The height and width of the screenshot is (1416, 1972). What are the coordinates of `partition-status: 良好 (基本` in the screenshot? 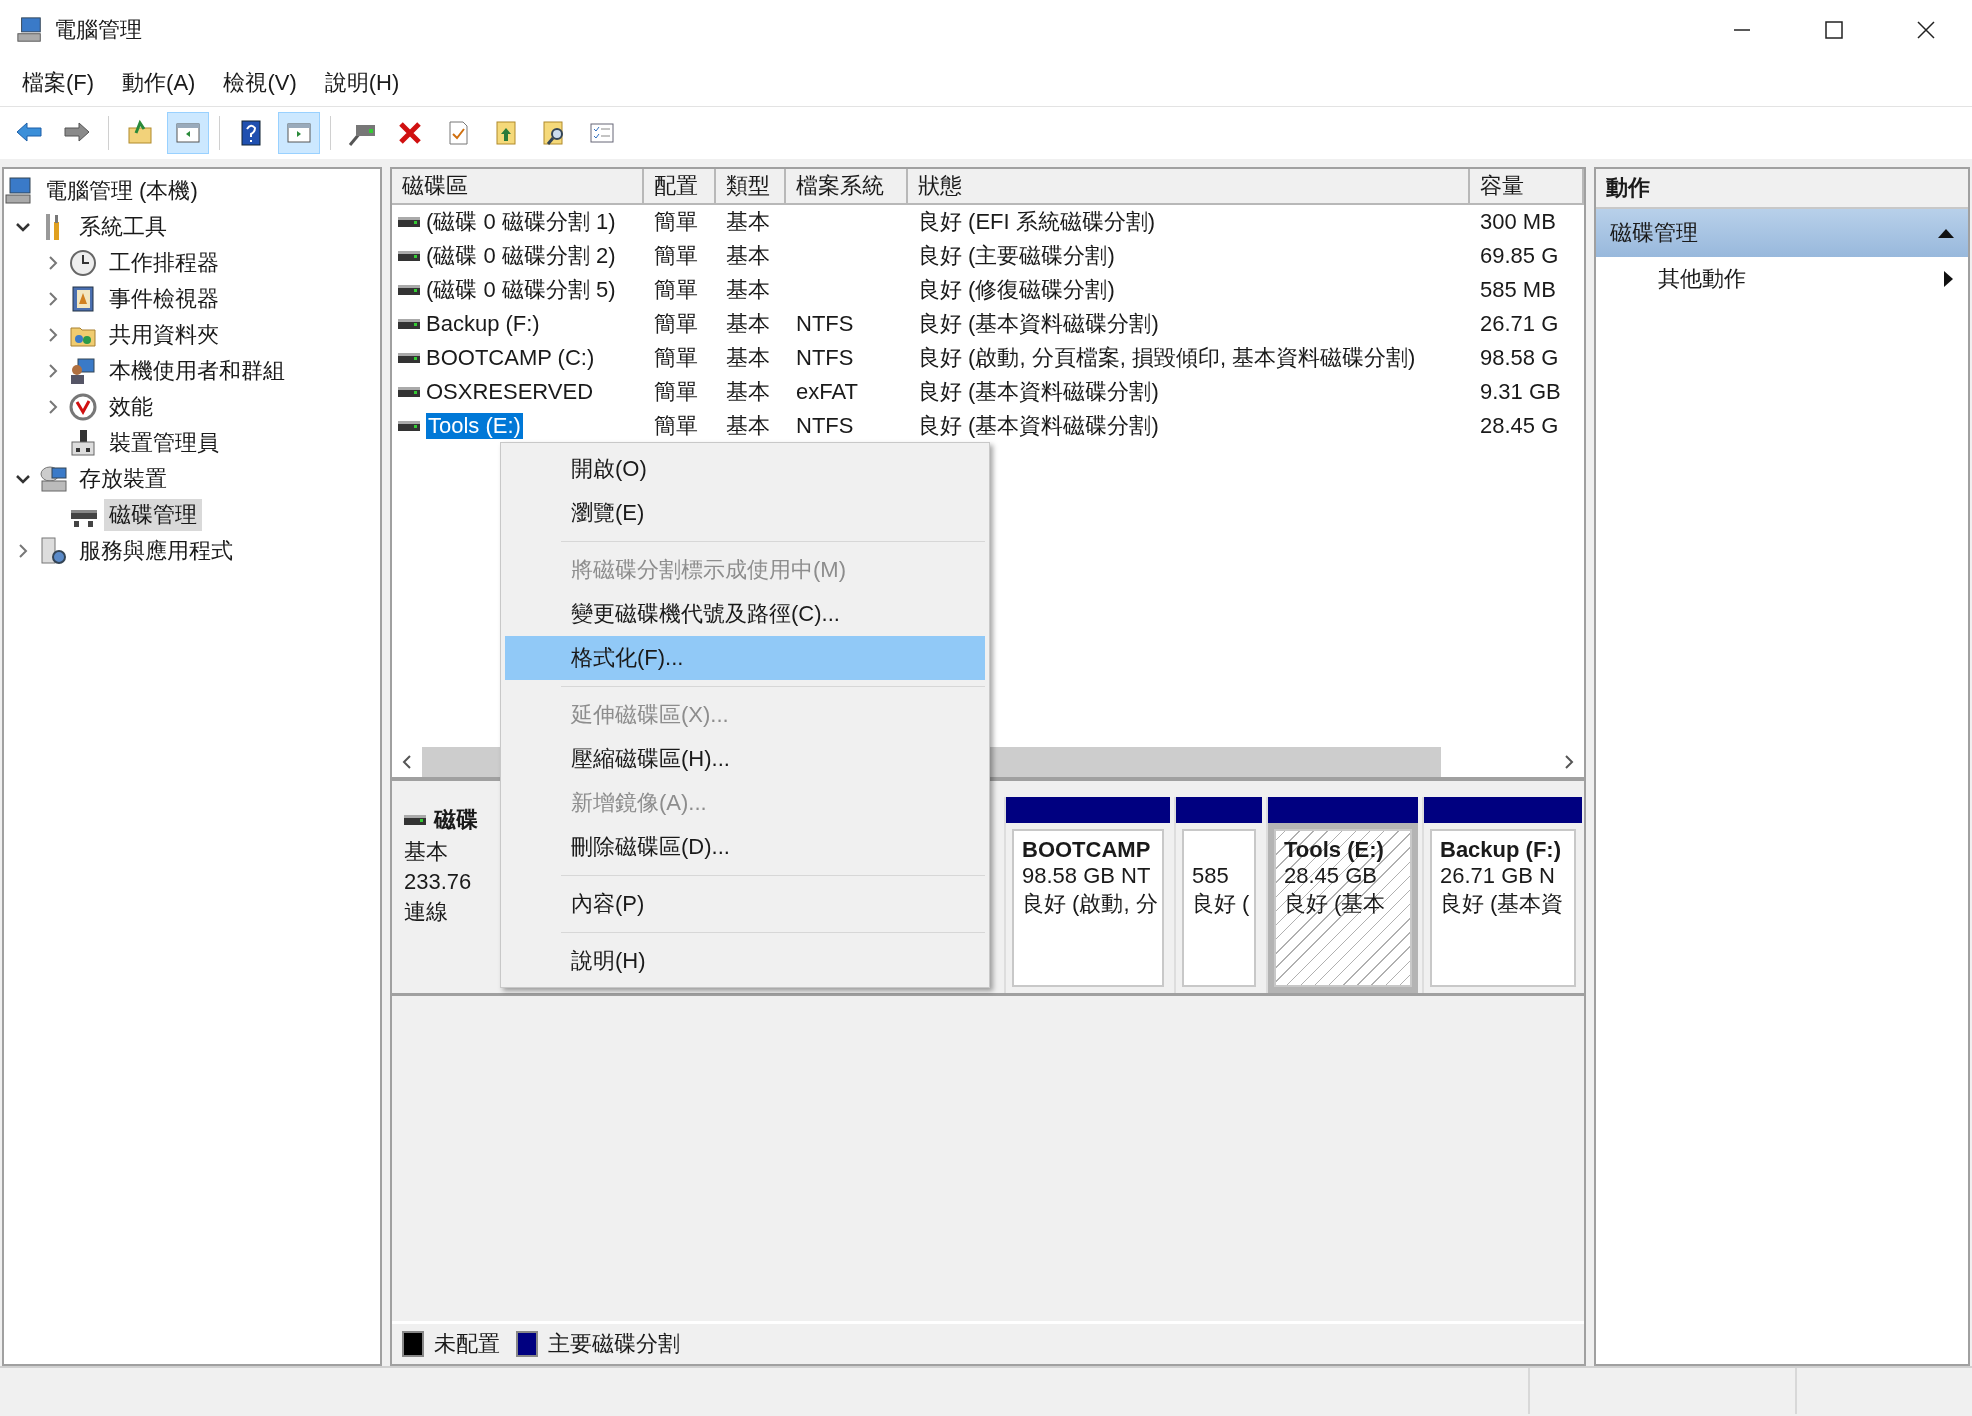 It's located at (1335, 904).